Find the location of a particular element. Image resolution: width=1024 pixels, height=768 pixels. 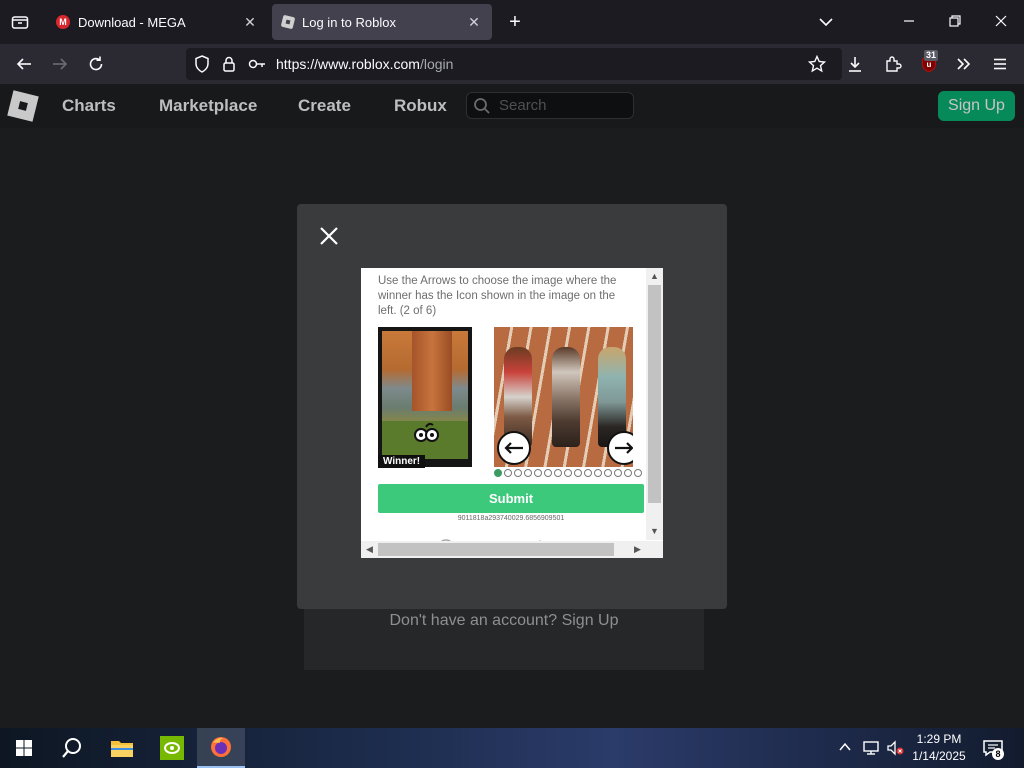

scroll-down-icon: ▼ is located at coordinates (654, 531).